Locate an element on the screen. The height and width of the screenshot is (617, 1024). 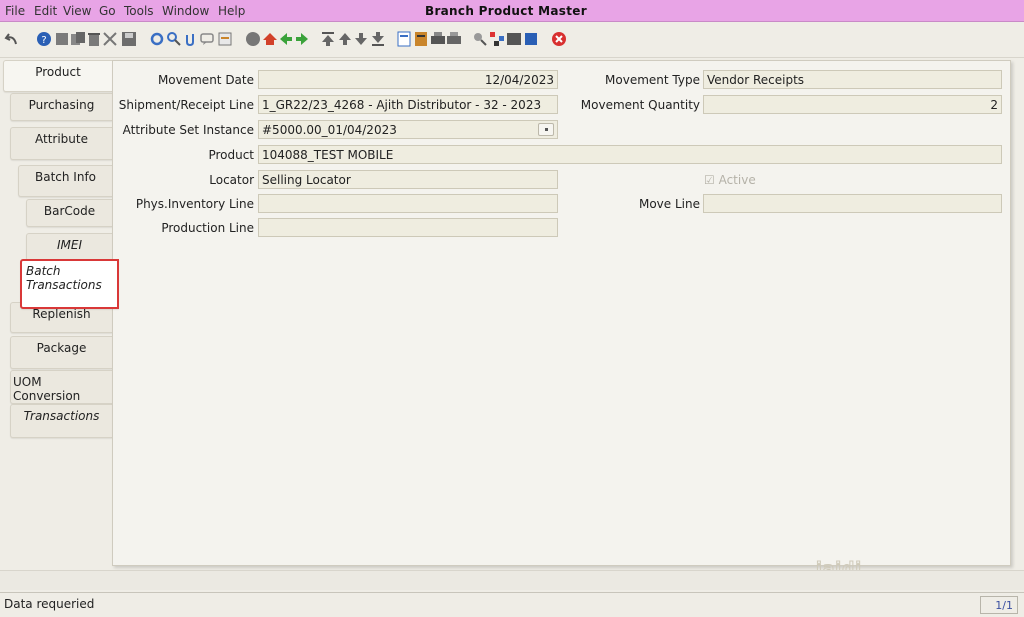
product-label: Product is located at coordinates (231, 155).